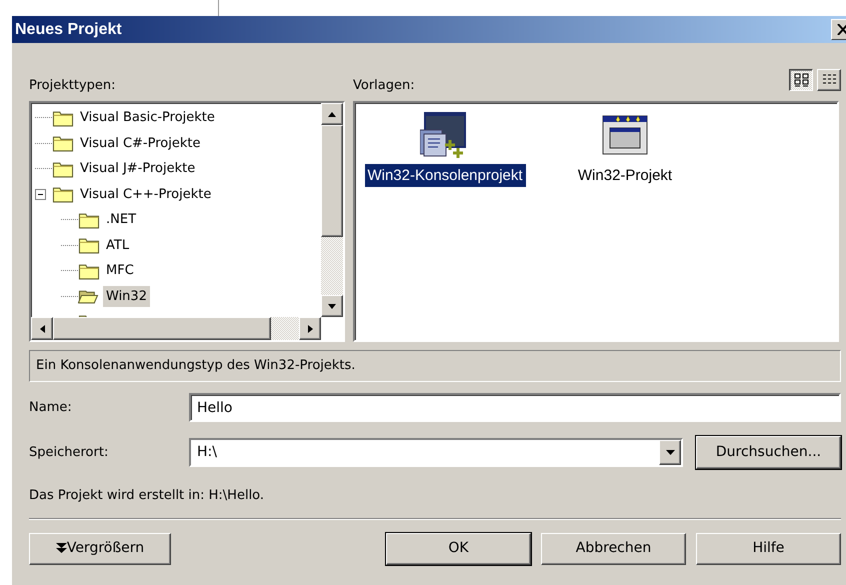 The width and height of the screenshot is (846, 585). What do you see at coordinates (841, 29) in the screenshot?
I see `close-icon` at bounding box center [841, 29].